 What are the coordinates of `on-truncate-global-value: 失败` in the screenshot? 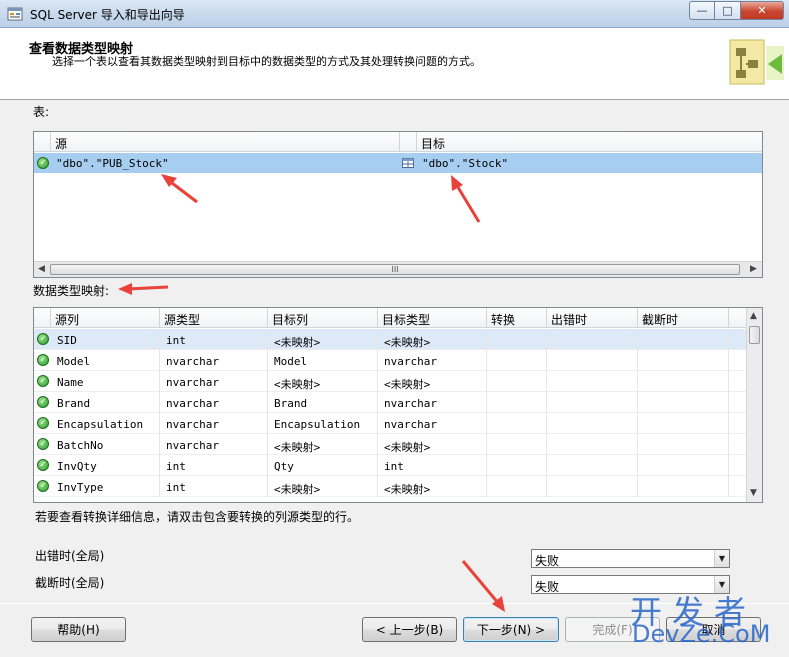 It's located at (547, 587).